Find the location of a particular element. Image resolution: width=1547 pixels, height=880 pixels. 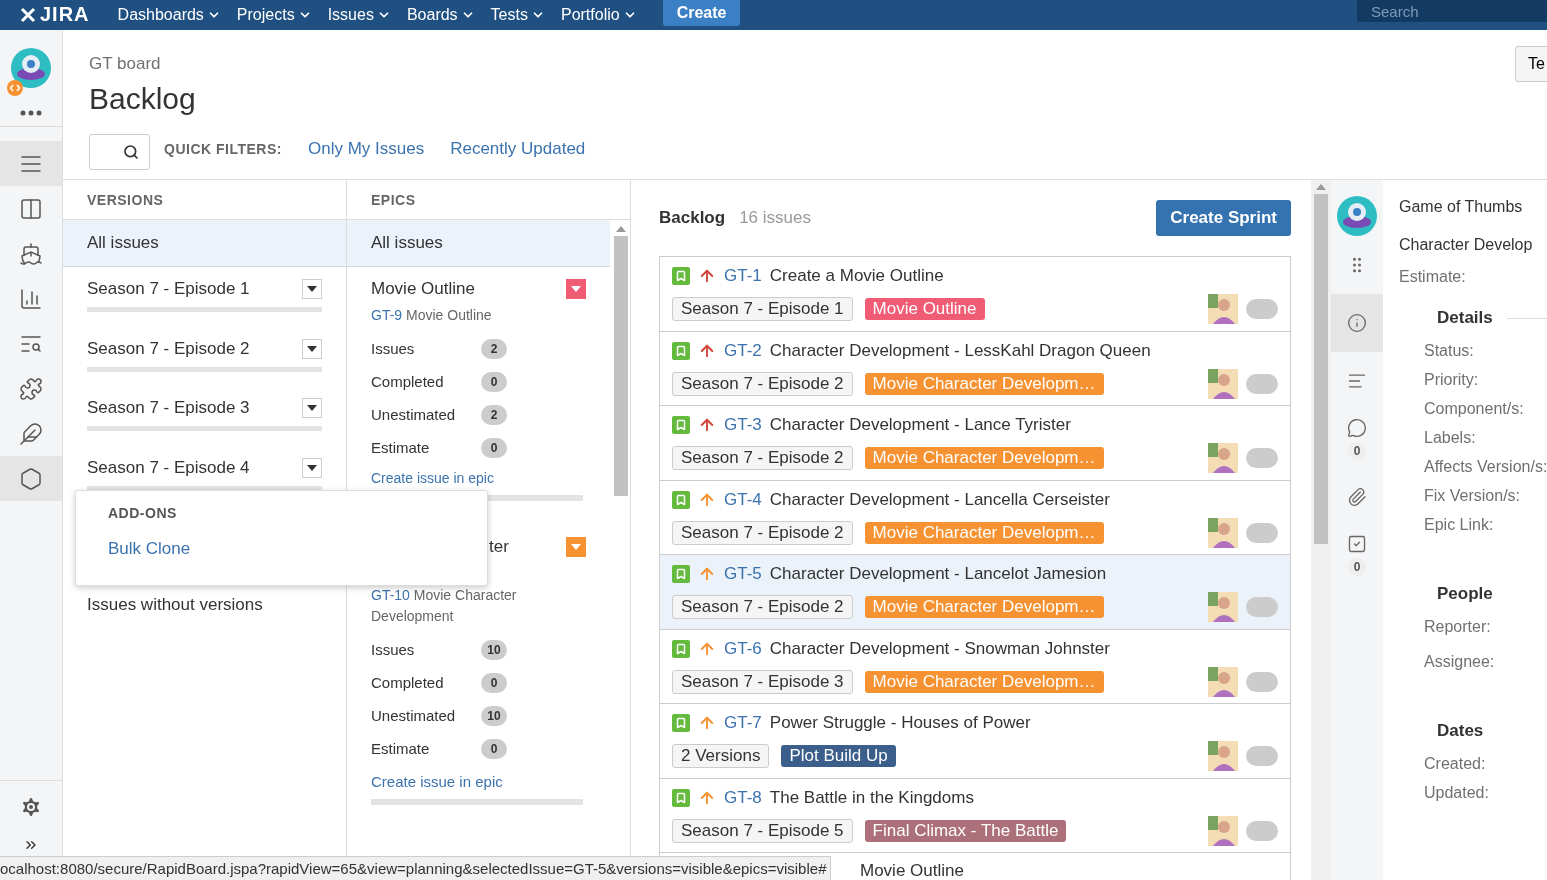

jira-logo: JIRA is located at coordinates (55, 14).